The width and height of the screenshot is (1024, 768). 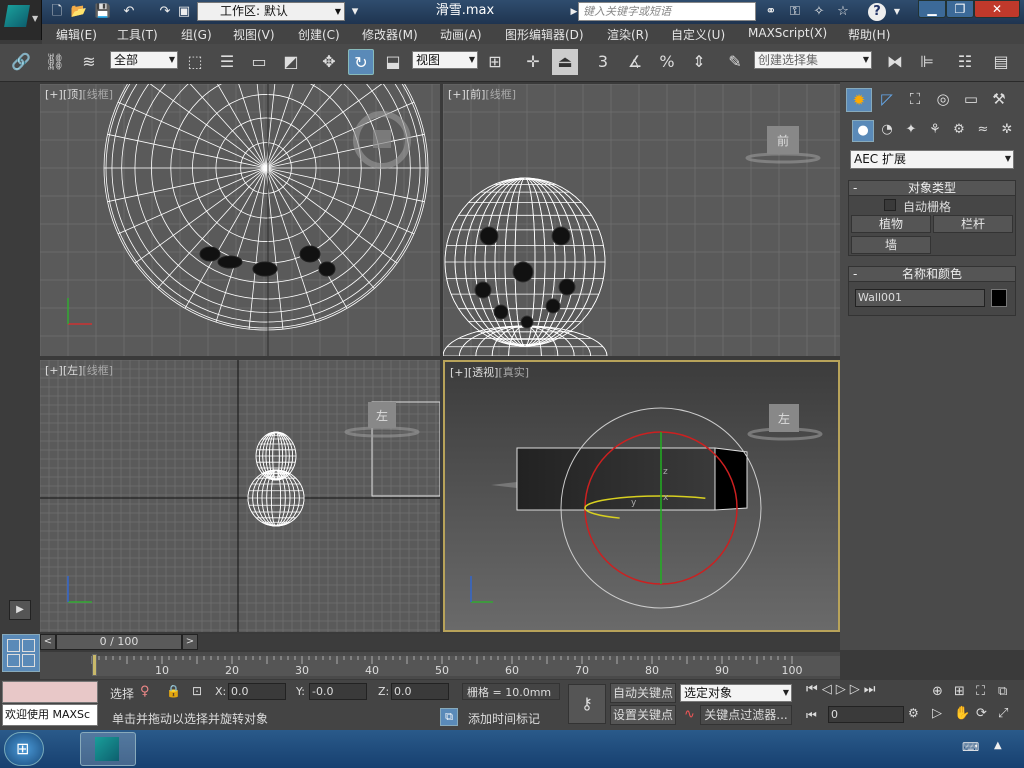 What do you see at coordinates (971, 100) in the screenshot?
I see `display-tab-icon: ▭` at bounding box center [971, 100].